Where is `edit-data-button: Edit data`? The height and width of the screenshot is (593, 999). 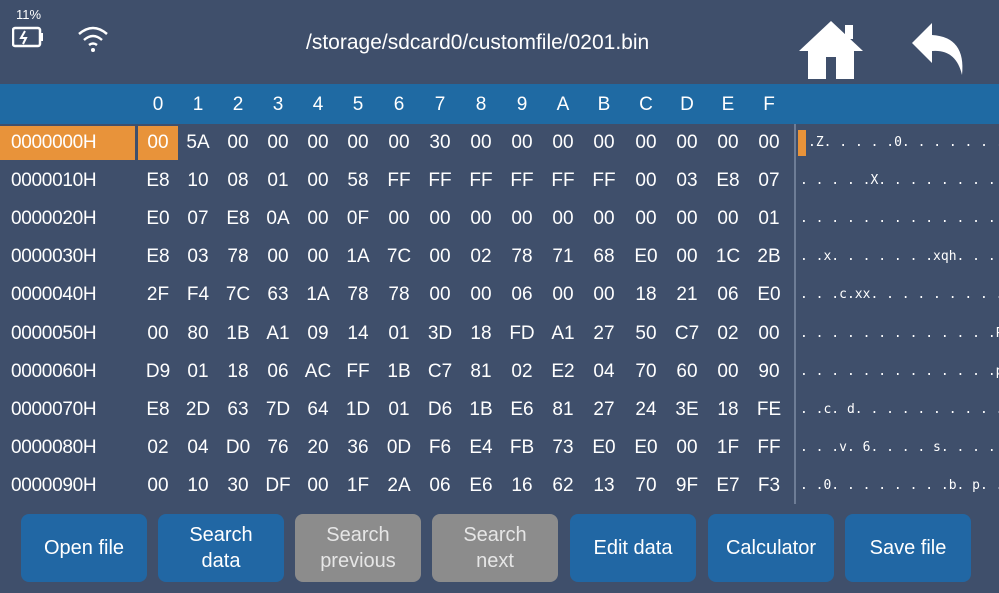
edit-data-button: Edit data is located at coordinates (633, 548).